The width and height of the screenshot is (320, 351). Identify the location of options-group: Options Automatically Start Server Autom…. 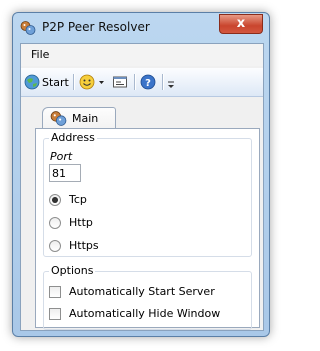
(147, 297).